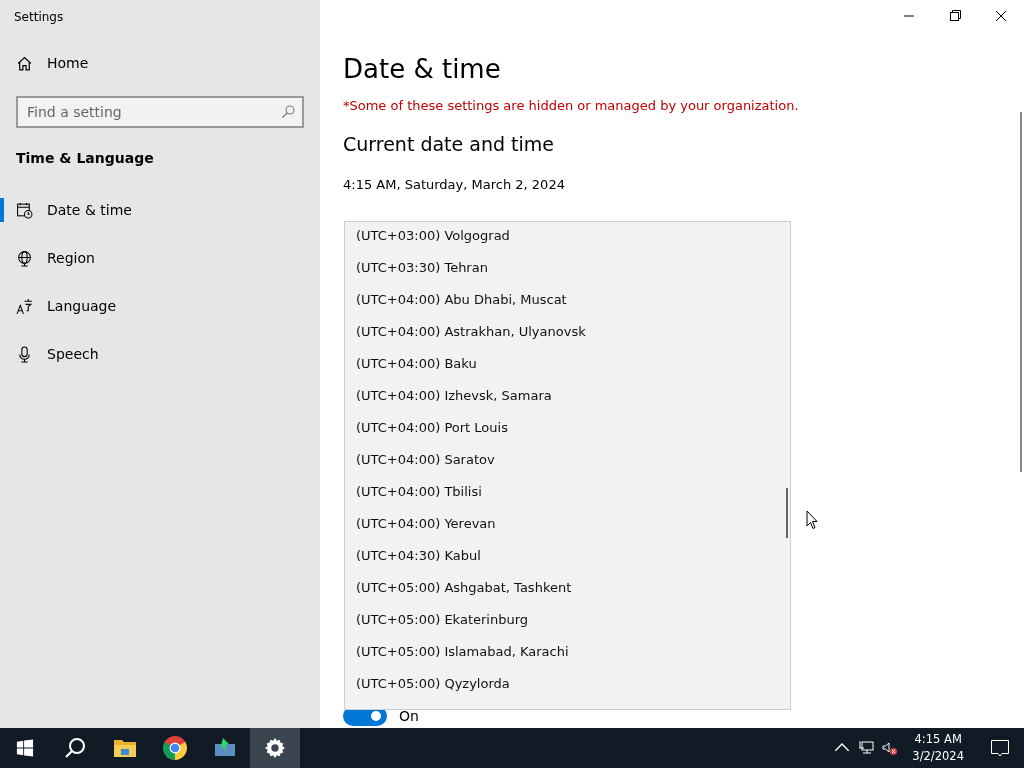  I want to click on sidebar-item: Speech, so click(160, 354).